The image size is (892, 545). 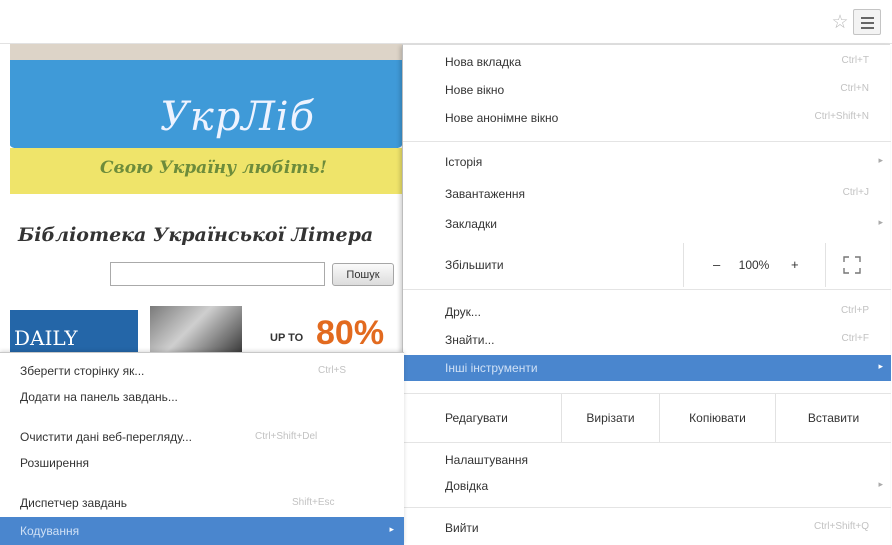 What do you see at coordinates (840, 22) in the screenshot?
I see `bookmark-star-icon: ☆` at bounding box center [840, 22].